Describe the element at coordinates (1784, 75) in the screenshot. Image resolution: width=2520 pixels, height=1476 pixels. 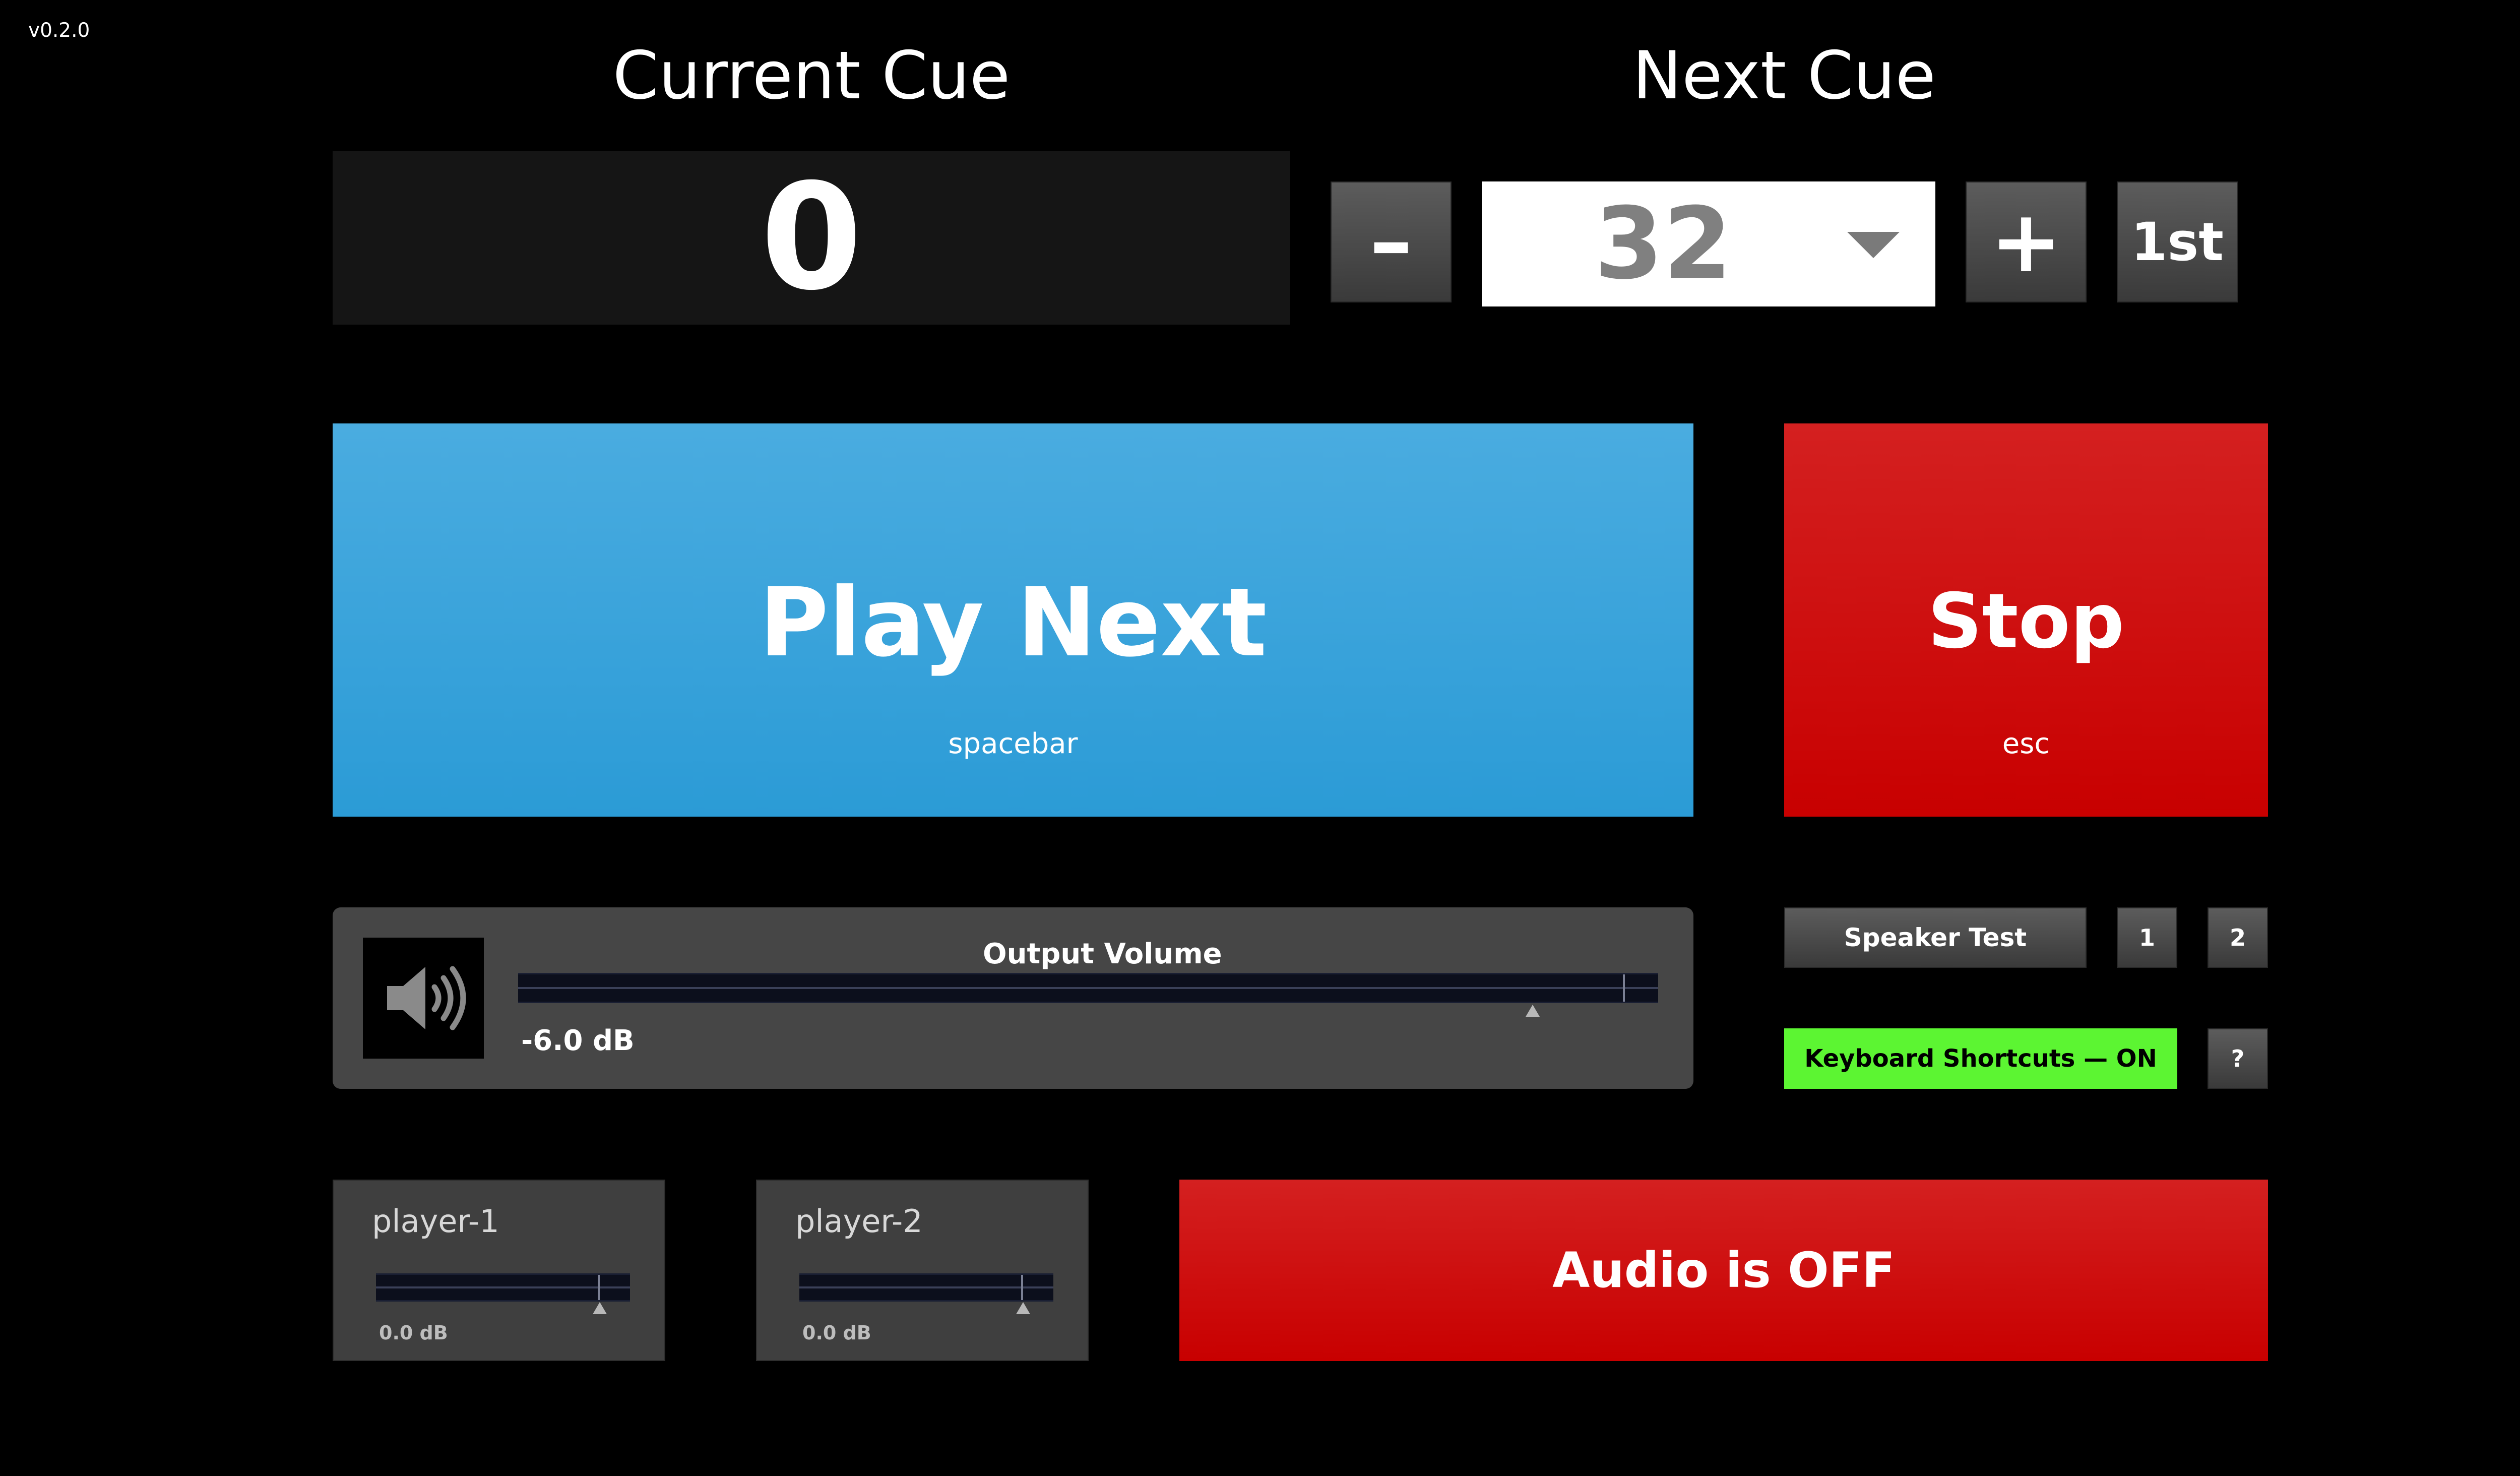
I see `next-cue-title: Next Cue` at that location.